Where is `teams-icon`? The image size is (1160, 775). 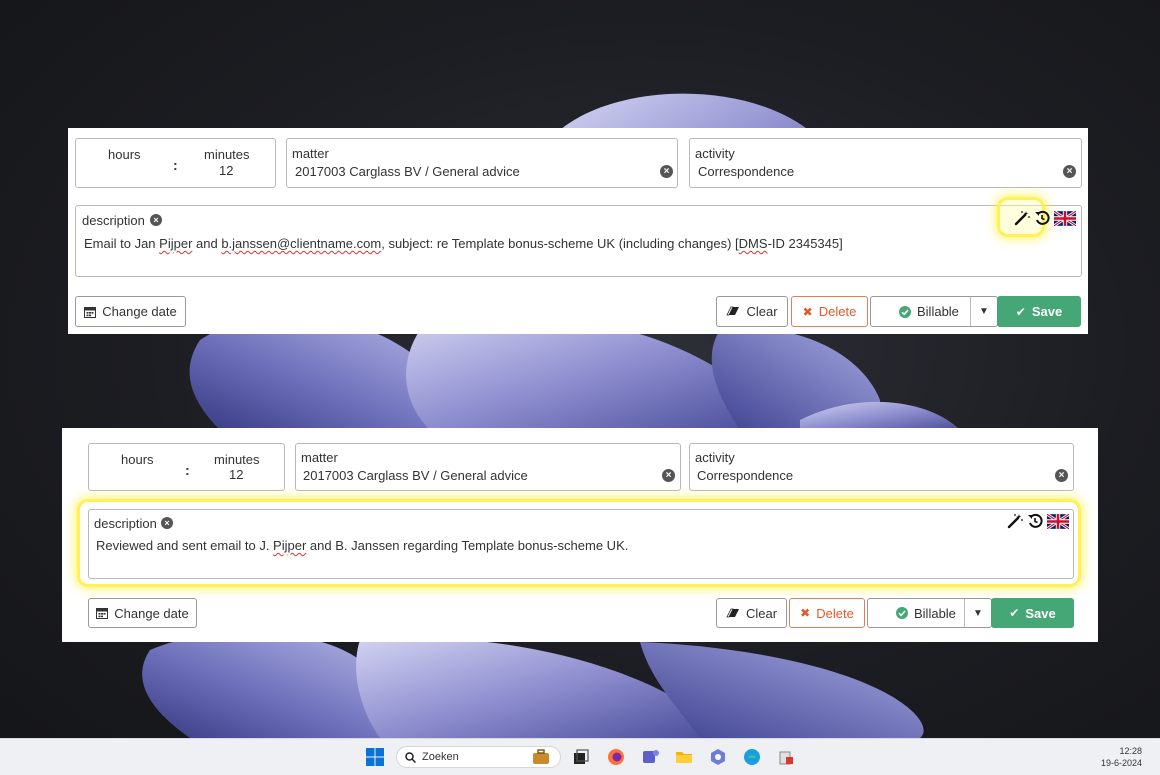
teams-icon is located at coordinates (651, 757).